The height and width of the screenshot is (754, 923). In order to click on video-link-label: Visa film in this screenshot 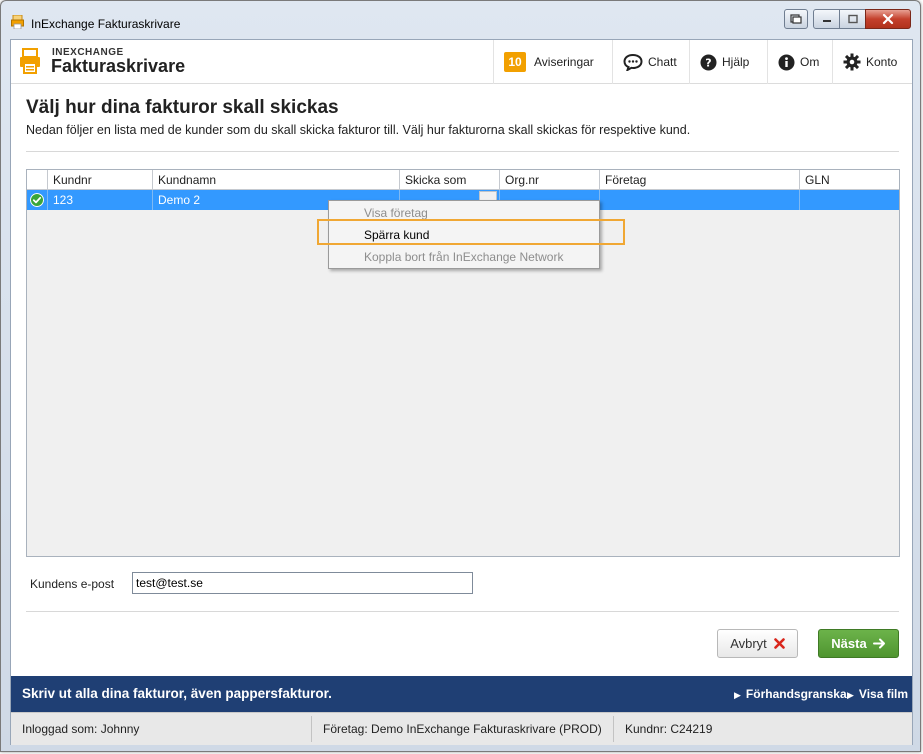, I will do `click(883, 694)`.